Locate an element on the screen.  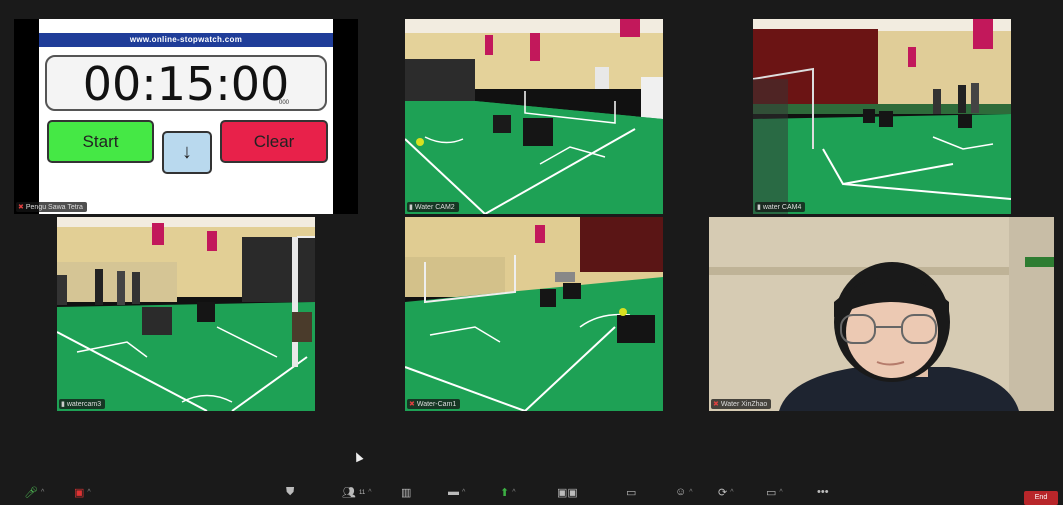
bar-chart-icon: ▥ is located at coordinates (406, 493).